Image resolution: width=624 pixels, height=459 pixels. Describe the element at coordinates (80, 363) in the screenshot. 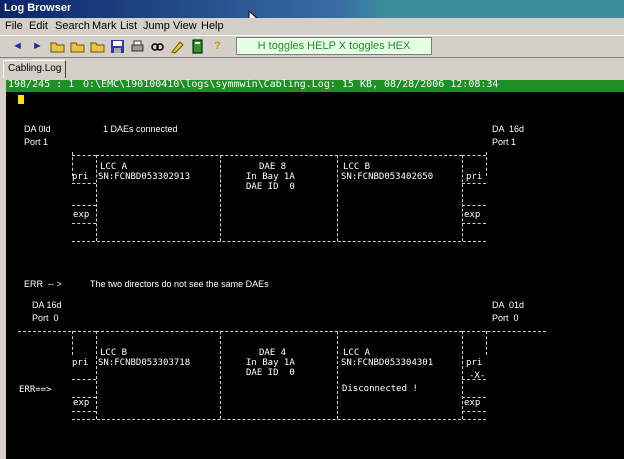

I see `s2-pri-left: pri` at that location.